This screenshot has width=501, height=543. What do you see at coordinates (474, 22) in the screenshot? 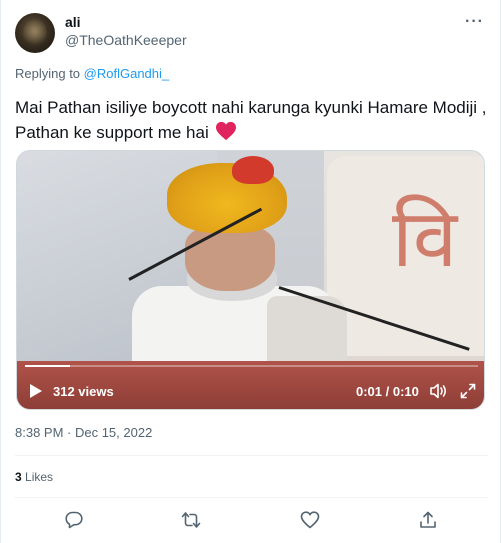
I see `more-options-icon: ···` at bounding box center [474, 22].